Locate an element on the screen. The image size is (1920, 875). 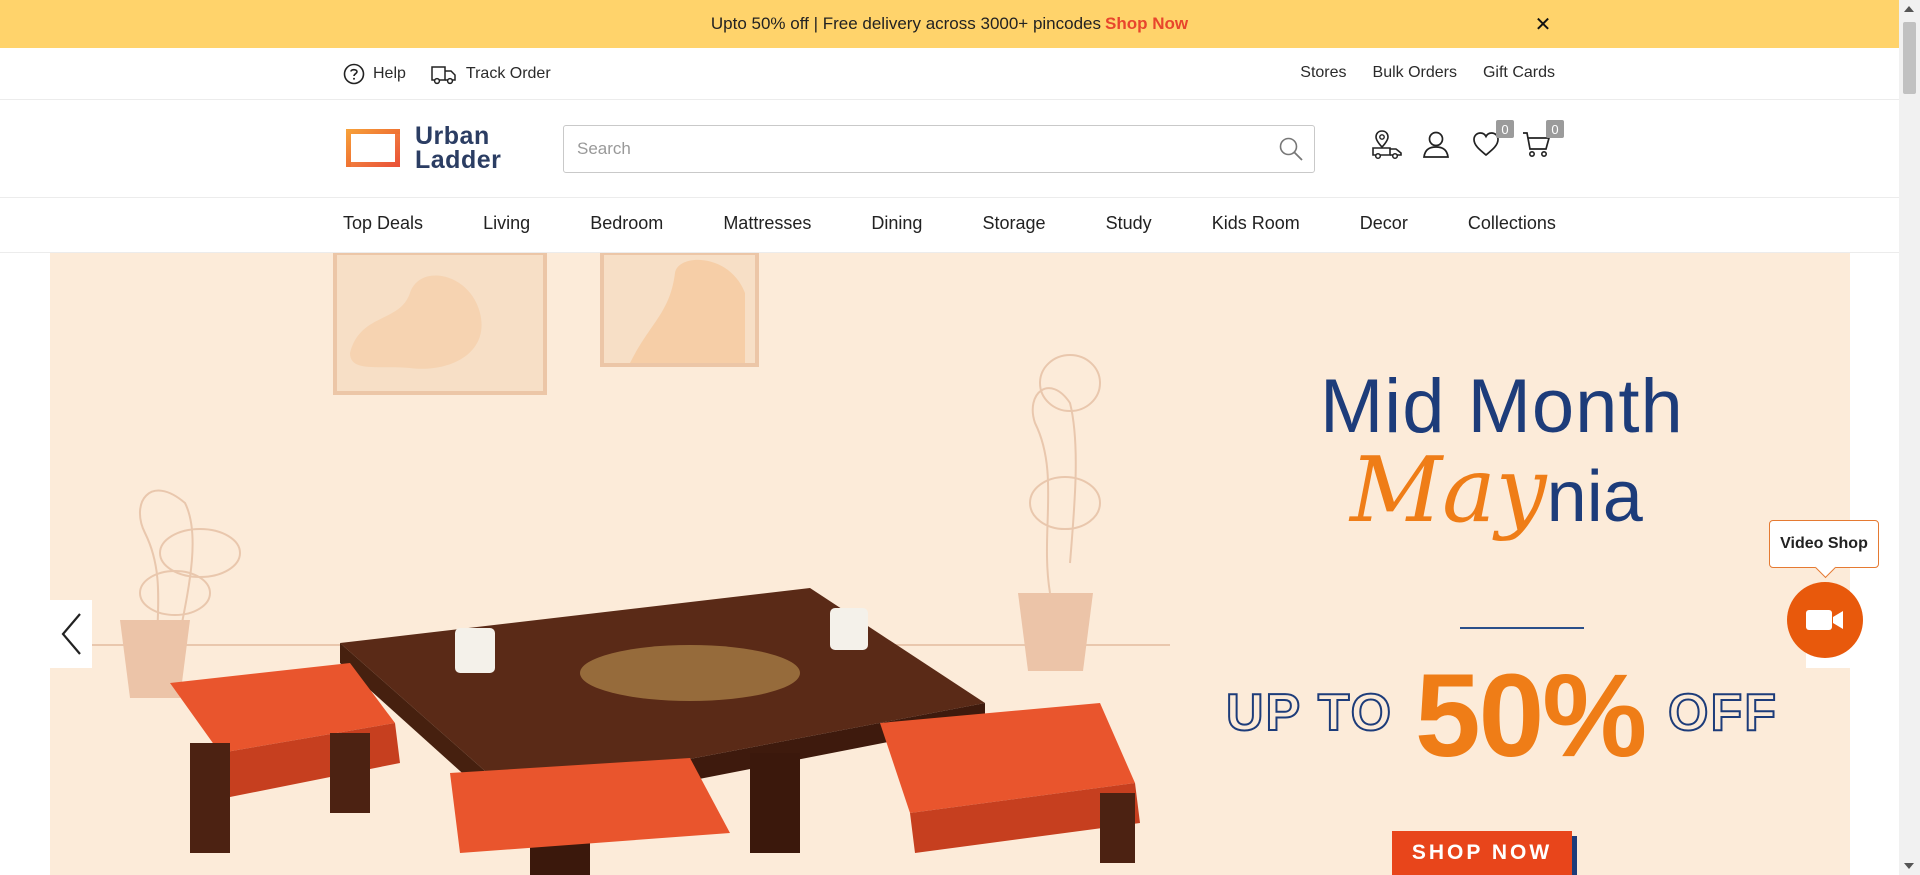
cart-count-badge: 0 is located at coordinates (1555, 129).